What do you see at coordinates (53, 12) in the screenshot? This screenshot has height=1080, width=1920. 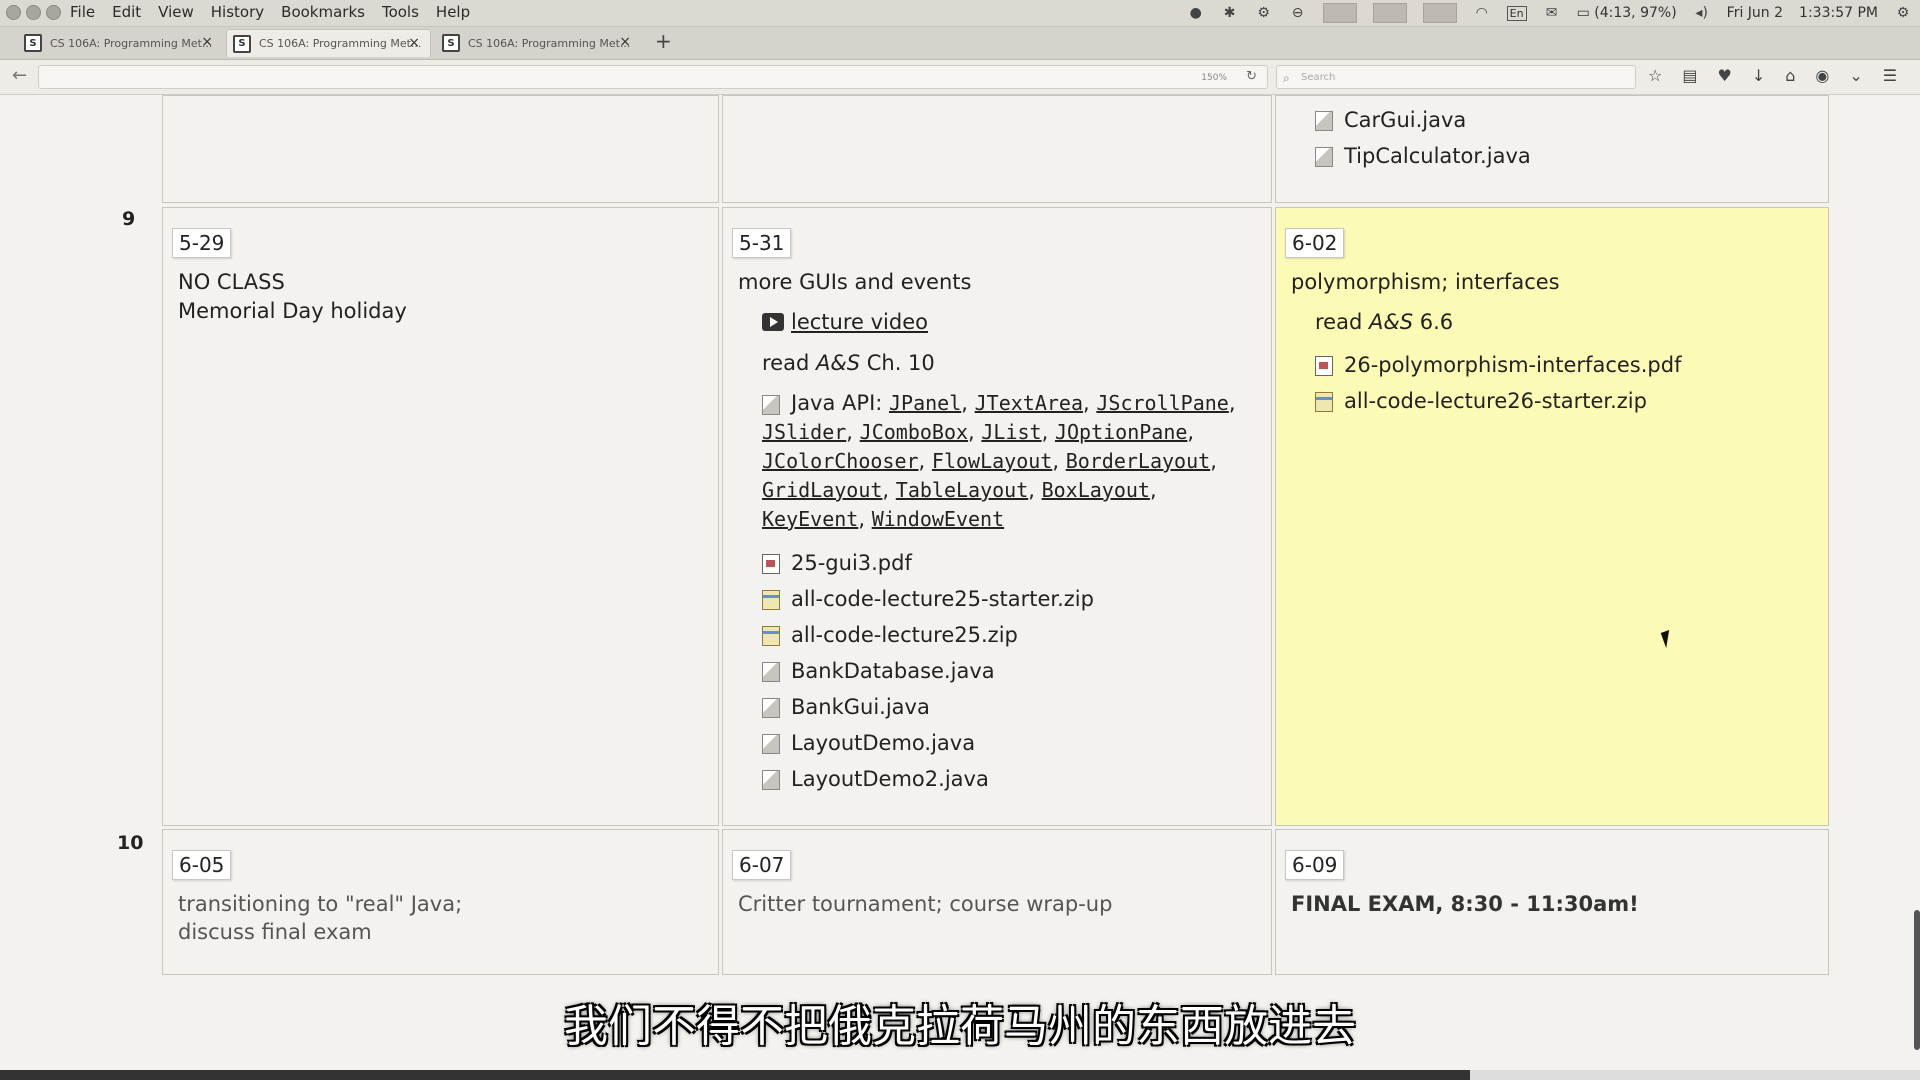 I see `window-maximize-button` at bounding box center [53, 12].